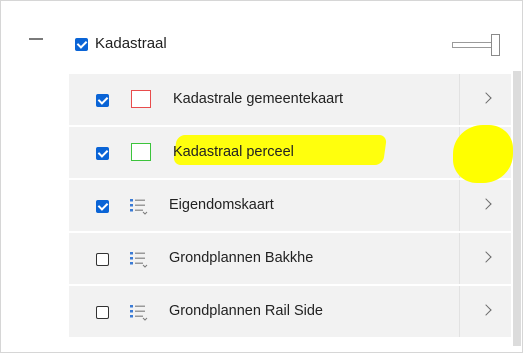 Image resolution: width=523 pixels, height=353 pixels. Describe the element at coordinates (517, 208) in the screenshot. I see `vertical-scrollbar` at that location.